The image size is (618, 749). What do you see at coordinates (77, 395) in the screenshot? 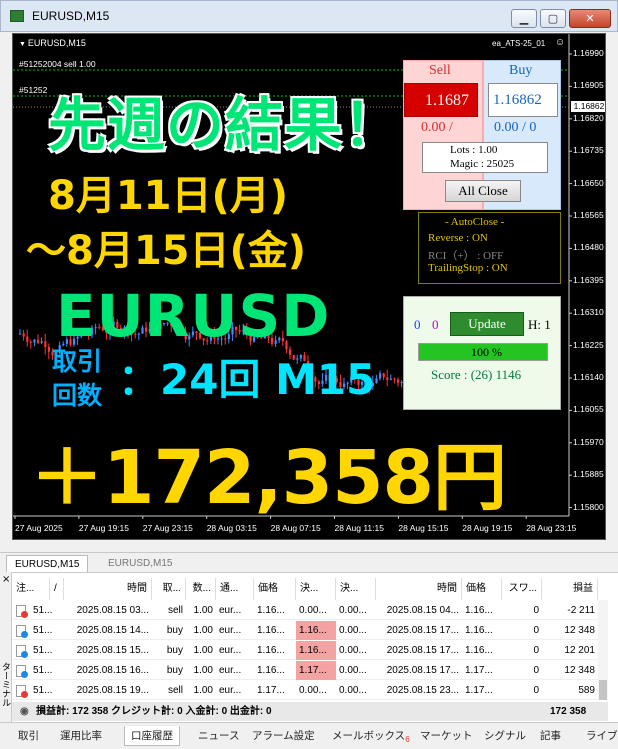
I see `trades-label-bottom: 回数` at bounding box center [77, 395].